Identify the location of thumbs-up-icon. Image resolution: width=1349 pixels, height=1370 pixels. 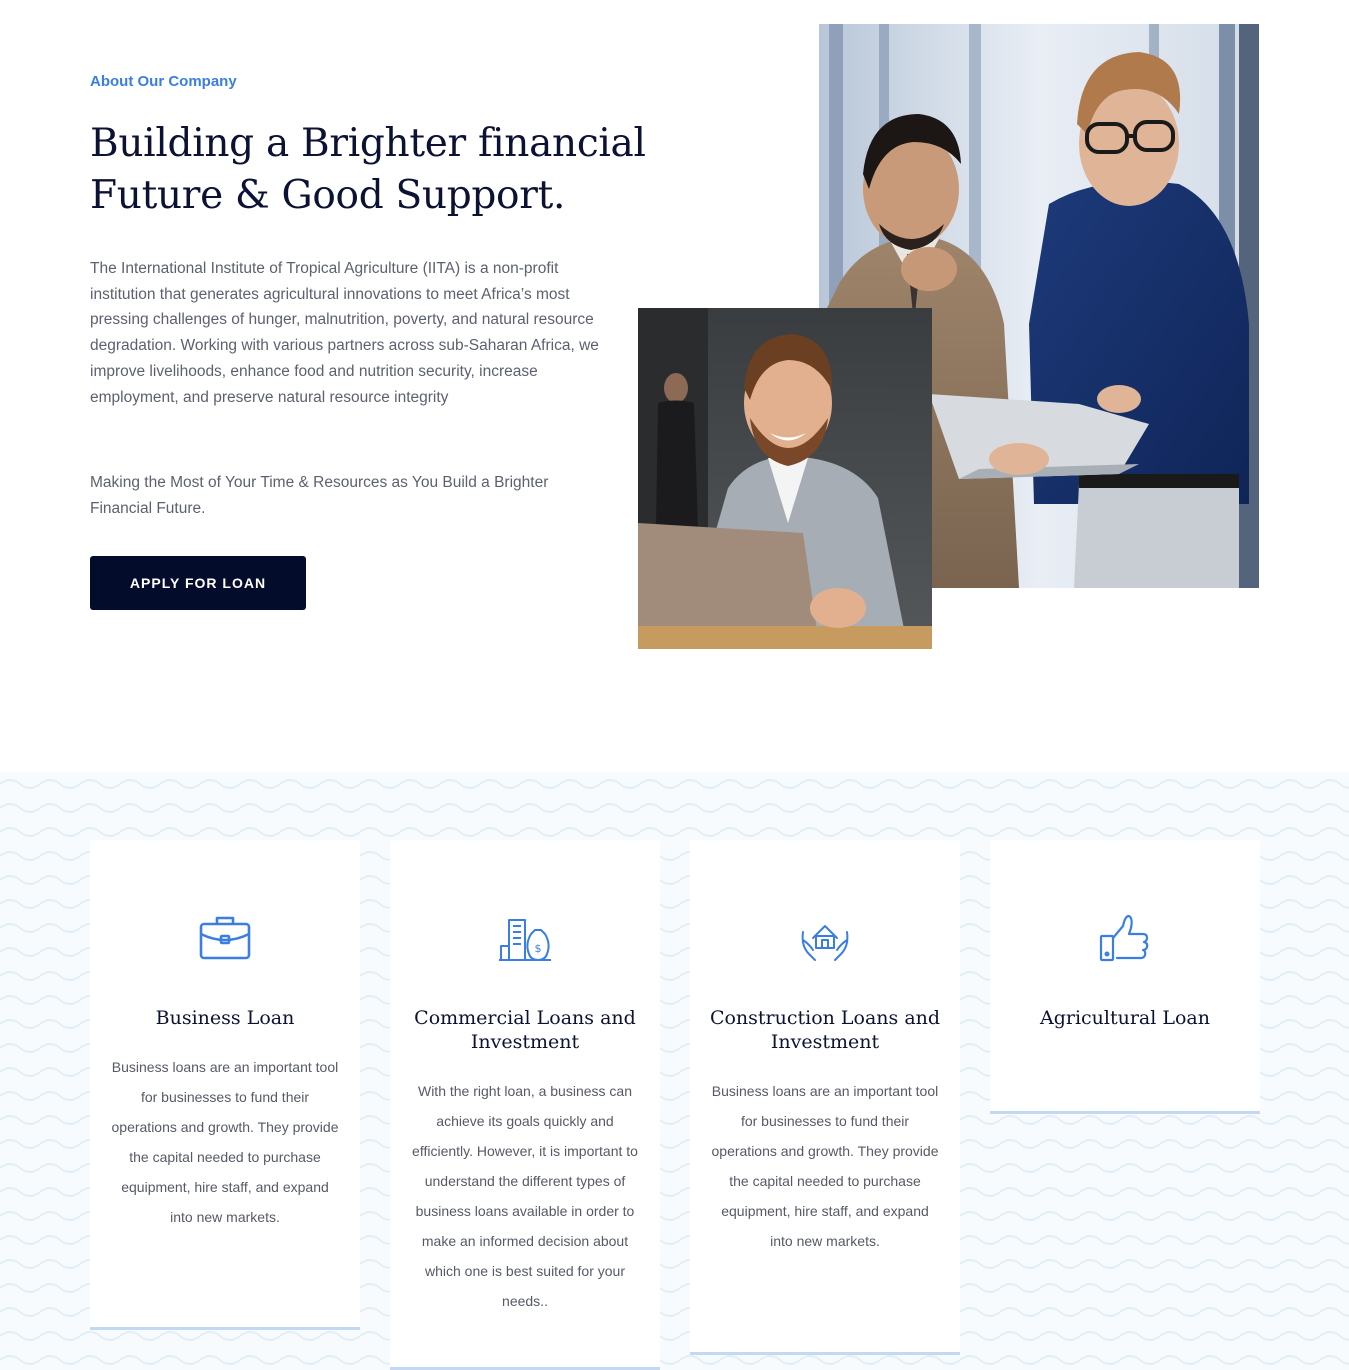
(1124, 938).